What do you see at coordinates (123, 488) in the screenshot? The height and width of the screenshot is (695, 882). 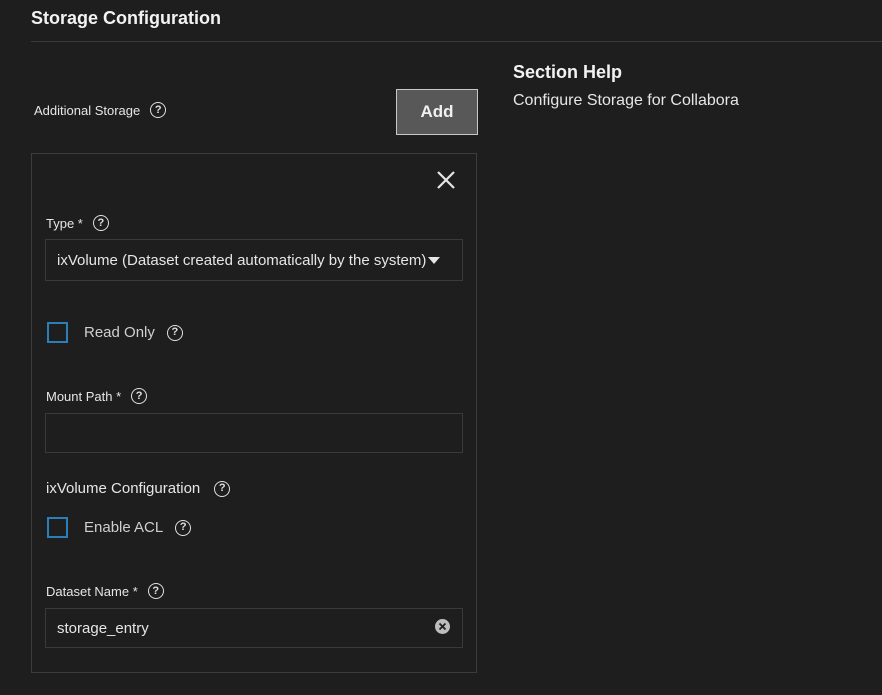 I see `ixvolume-config-label: ixVolume Configuration` at bounding box center [123, 488].